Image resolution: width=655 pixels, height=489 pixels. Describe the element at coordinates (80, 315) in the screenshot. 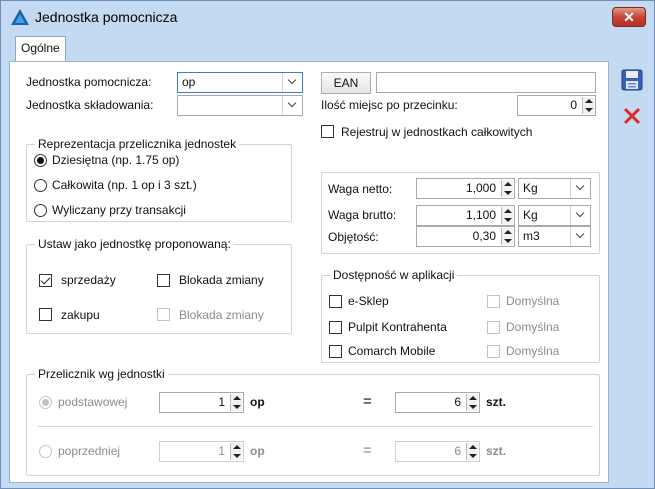

I see `purchase-label: zakupu` at that location.